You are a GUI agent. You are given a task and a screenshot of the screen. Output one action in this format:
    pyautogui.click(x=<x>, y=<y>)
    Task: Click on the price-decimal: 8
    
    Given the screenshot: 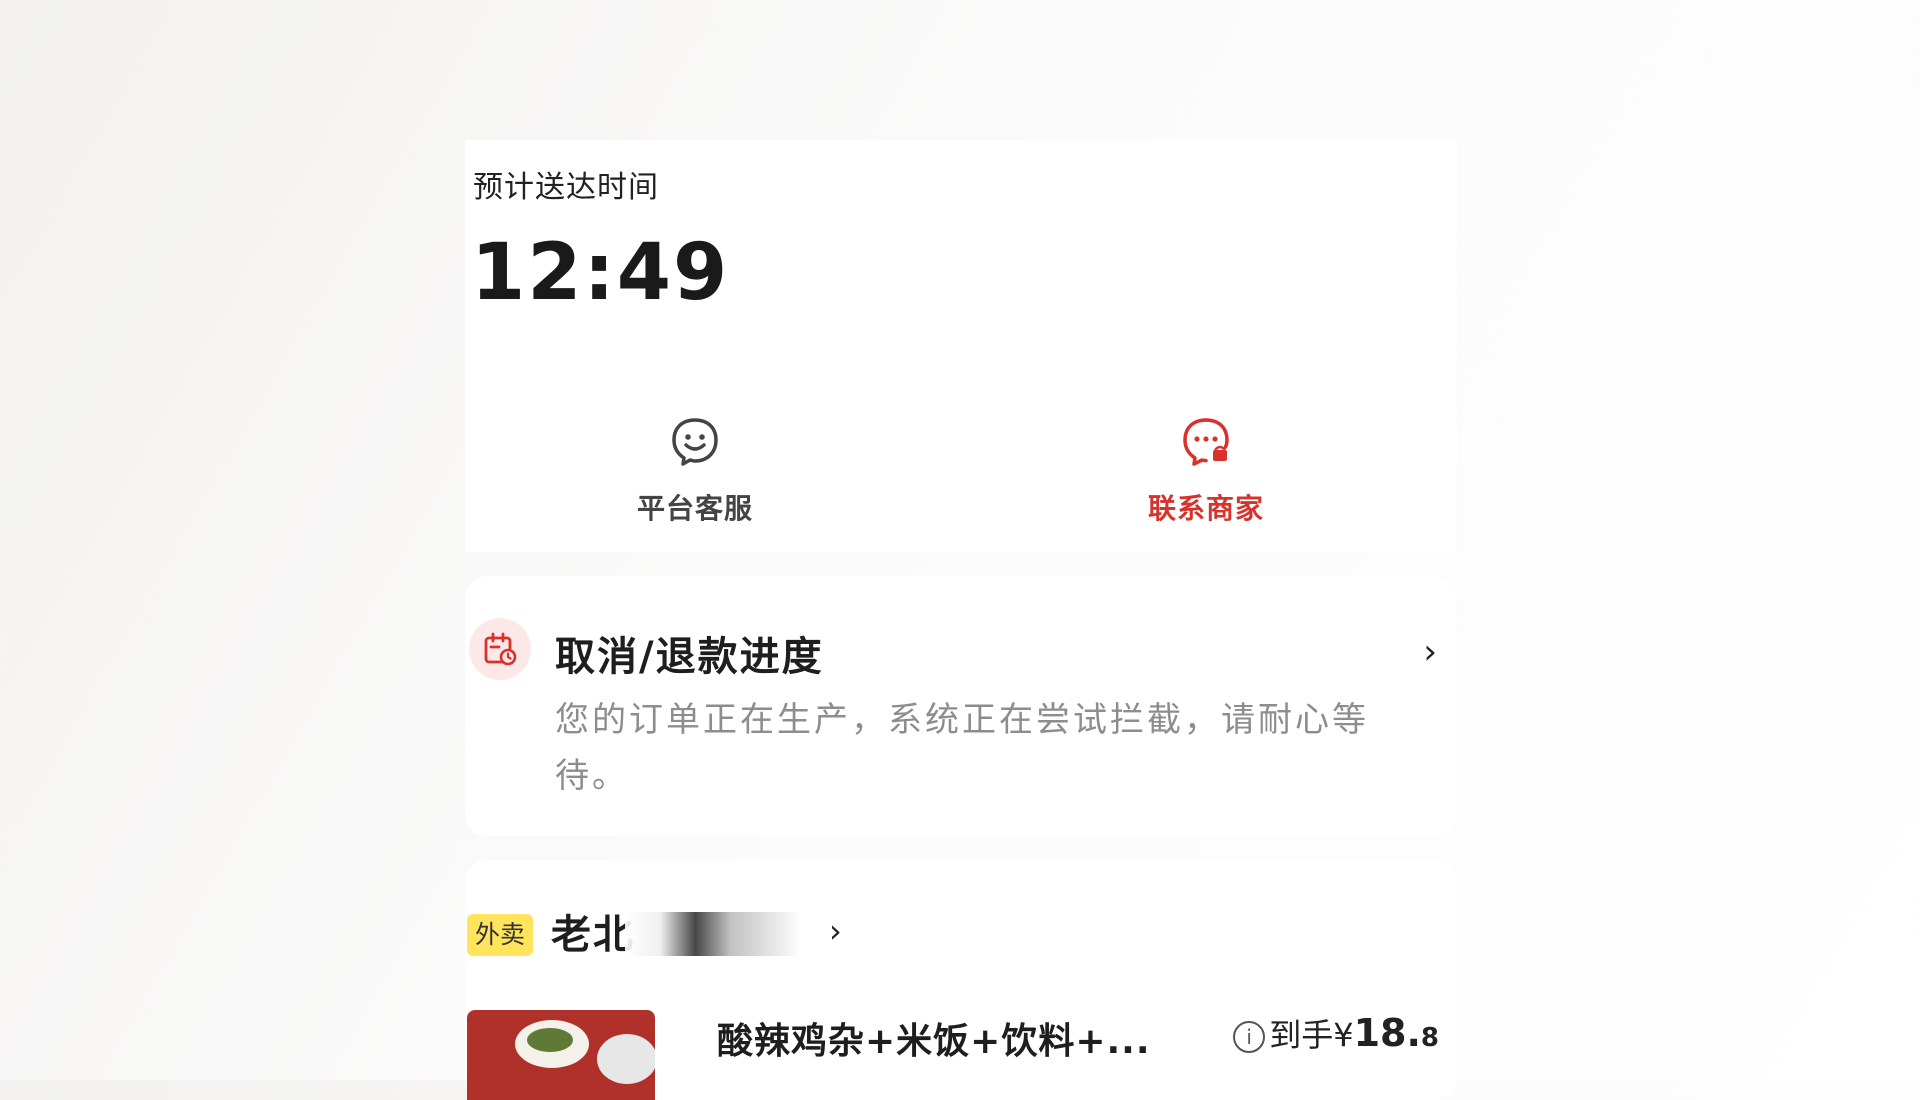 What is the action you would take?
    pyautogui.click(x=1429, y=1038)
    